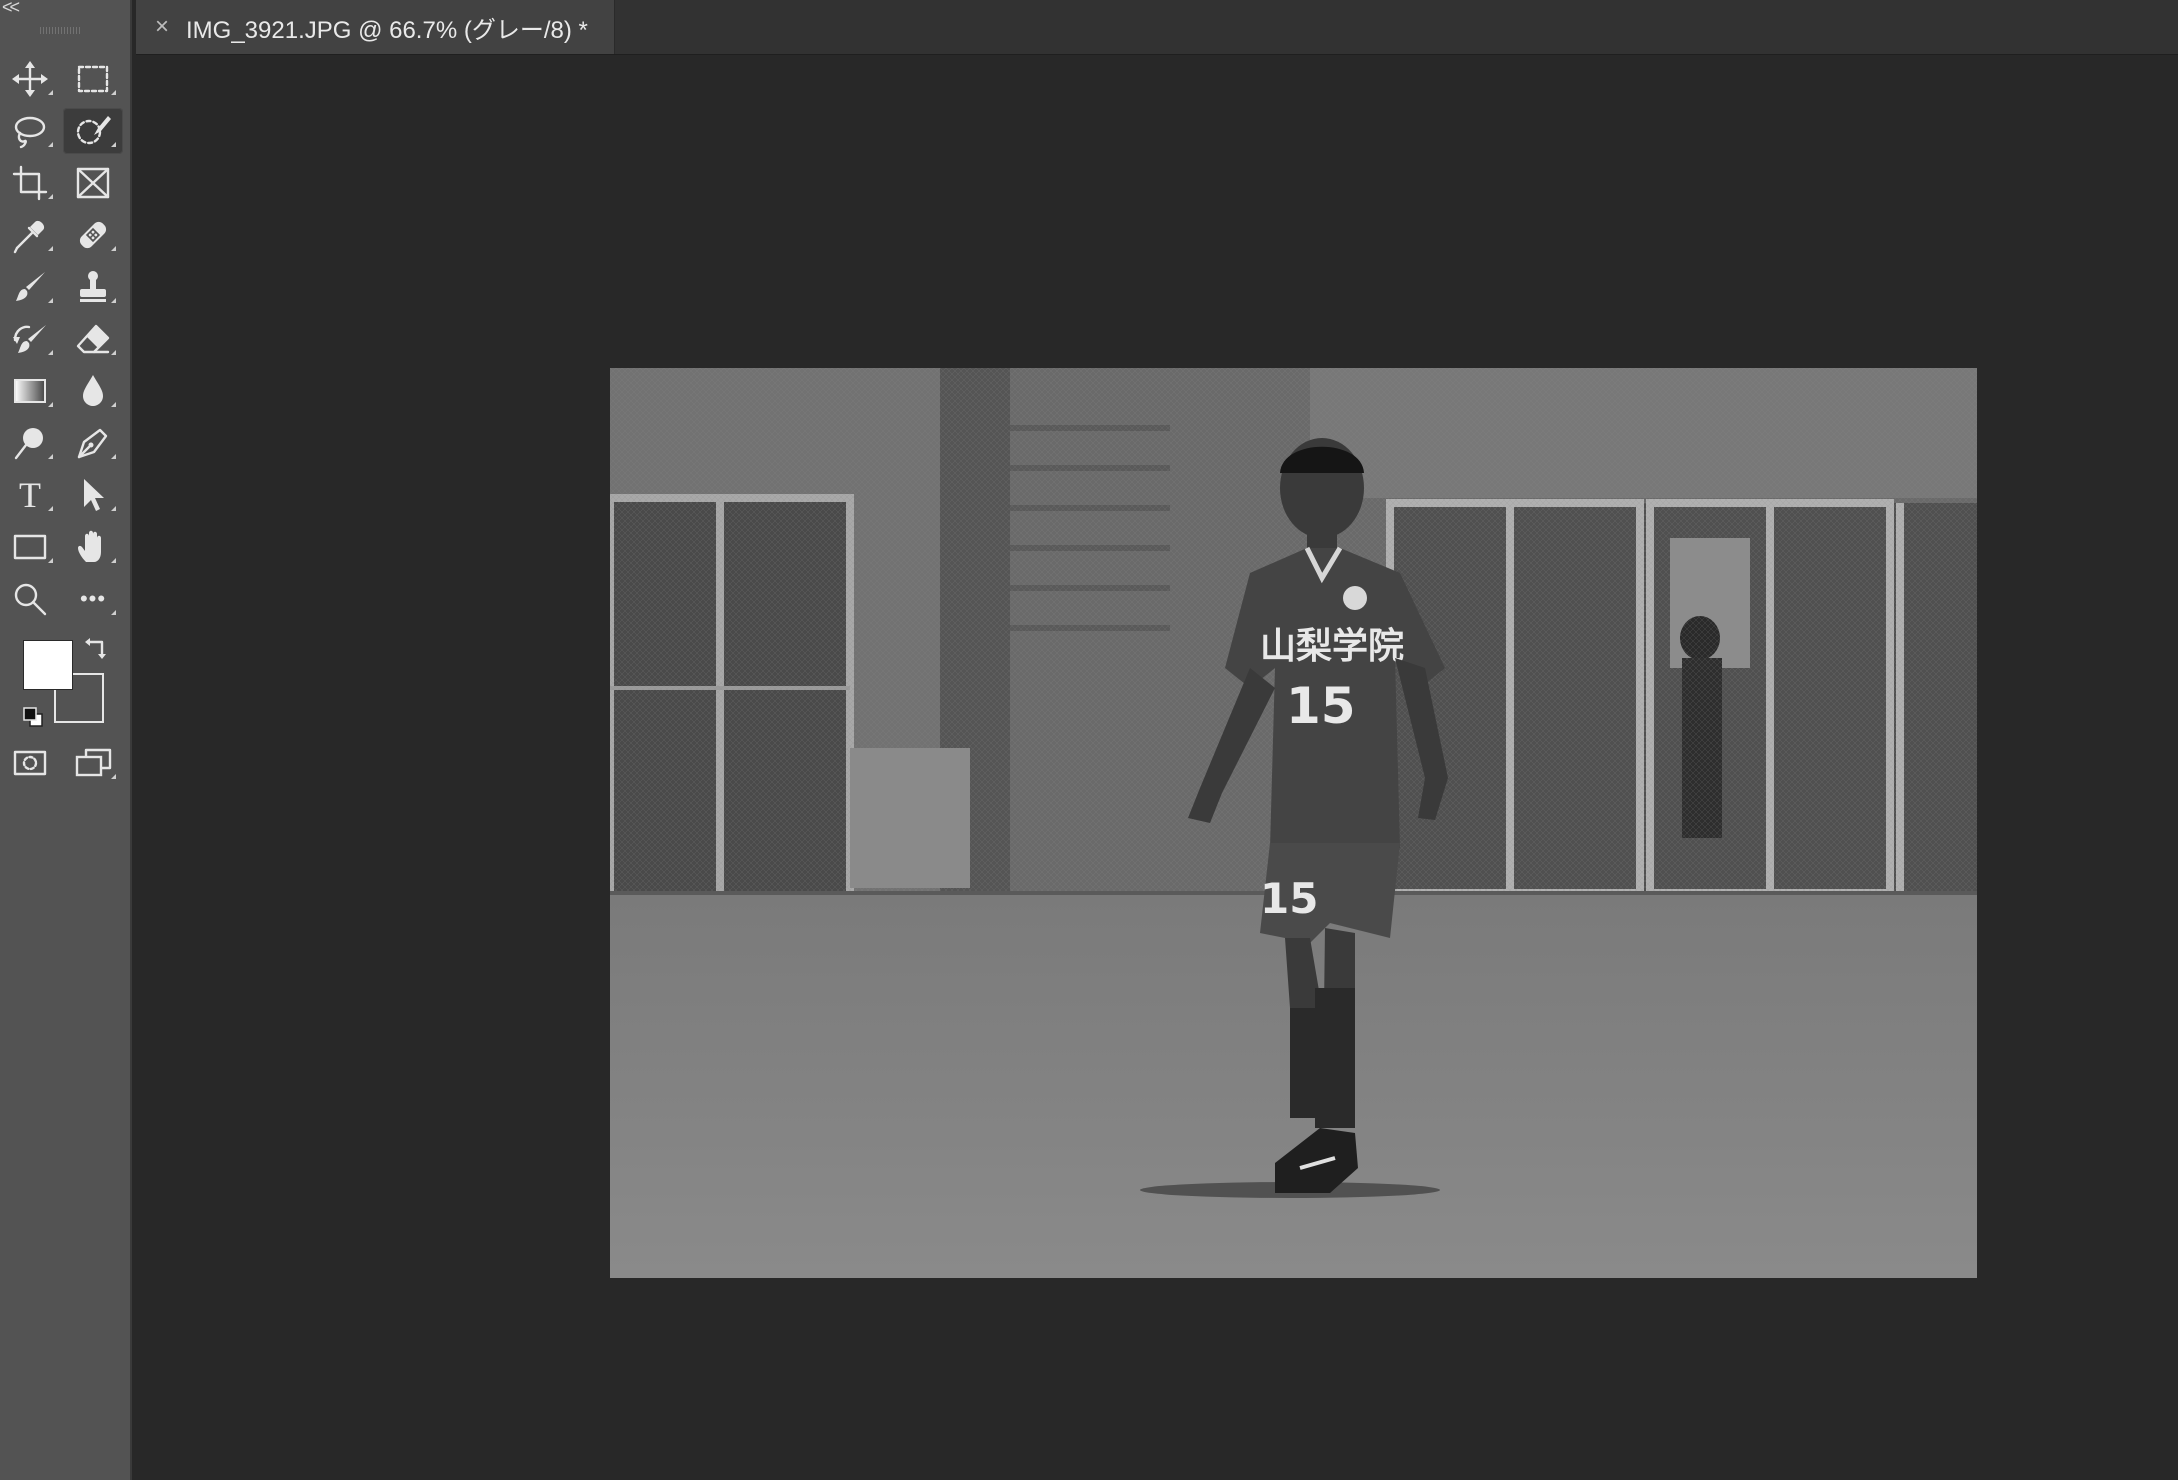  What do you see at coordinates (387, 30) in the screenshot?
I see `document-tab-title: IMG_3921.JPG @ 66.7% (グレー/8) *` at bounding box center [387, 30].